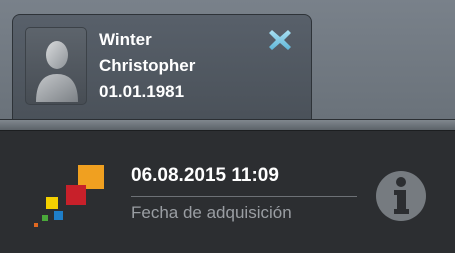 The image size is (455, 253). I want to click on acquisition-datetime: 06.08.2015 11:09, so click(205, 175).